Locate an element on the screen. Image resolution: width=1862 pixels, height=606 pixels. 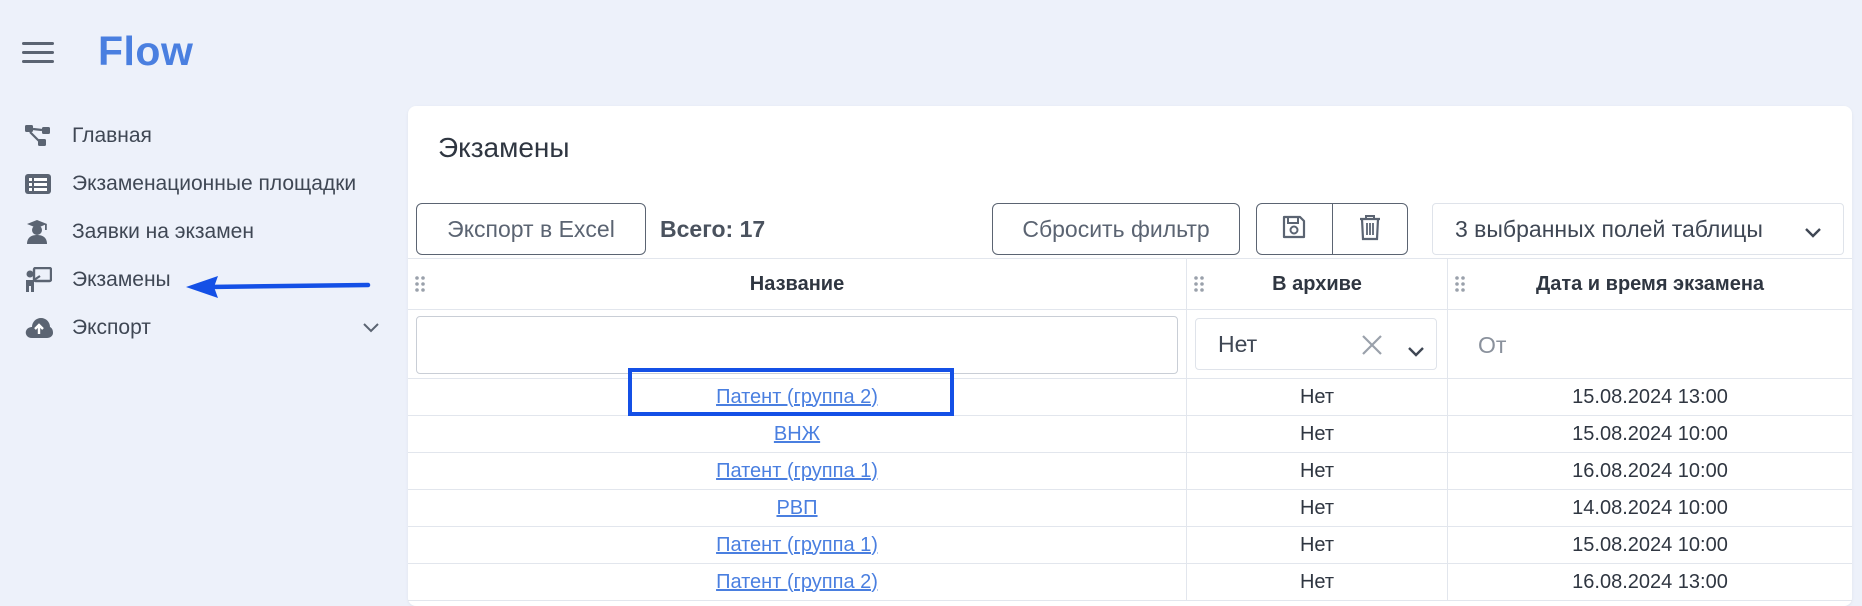
datetime-cell: 15.08.2024 13:00 is located at coordinates (1650, 396).